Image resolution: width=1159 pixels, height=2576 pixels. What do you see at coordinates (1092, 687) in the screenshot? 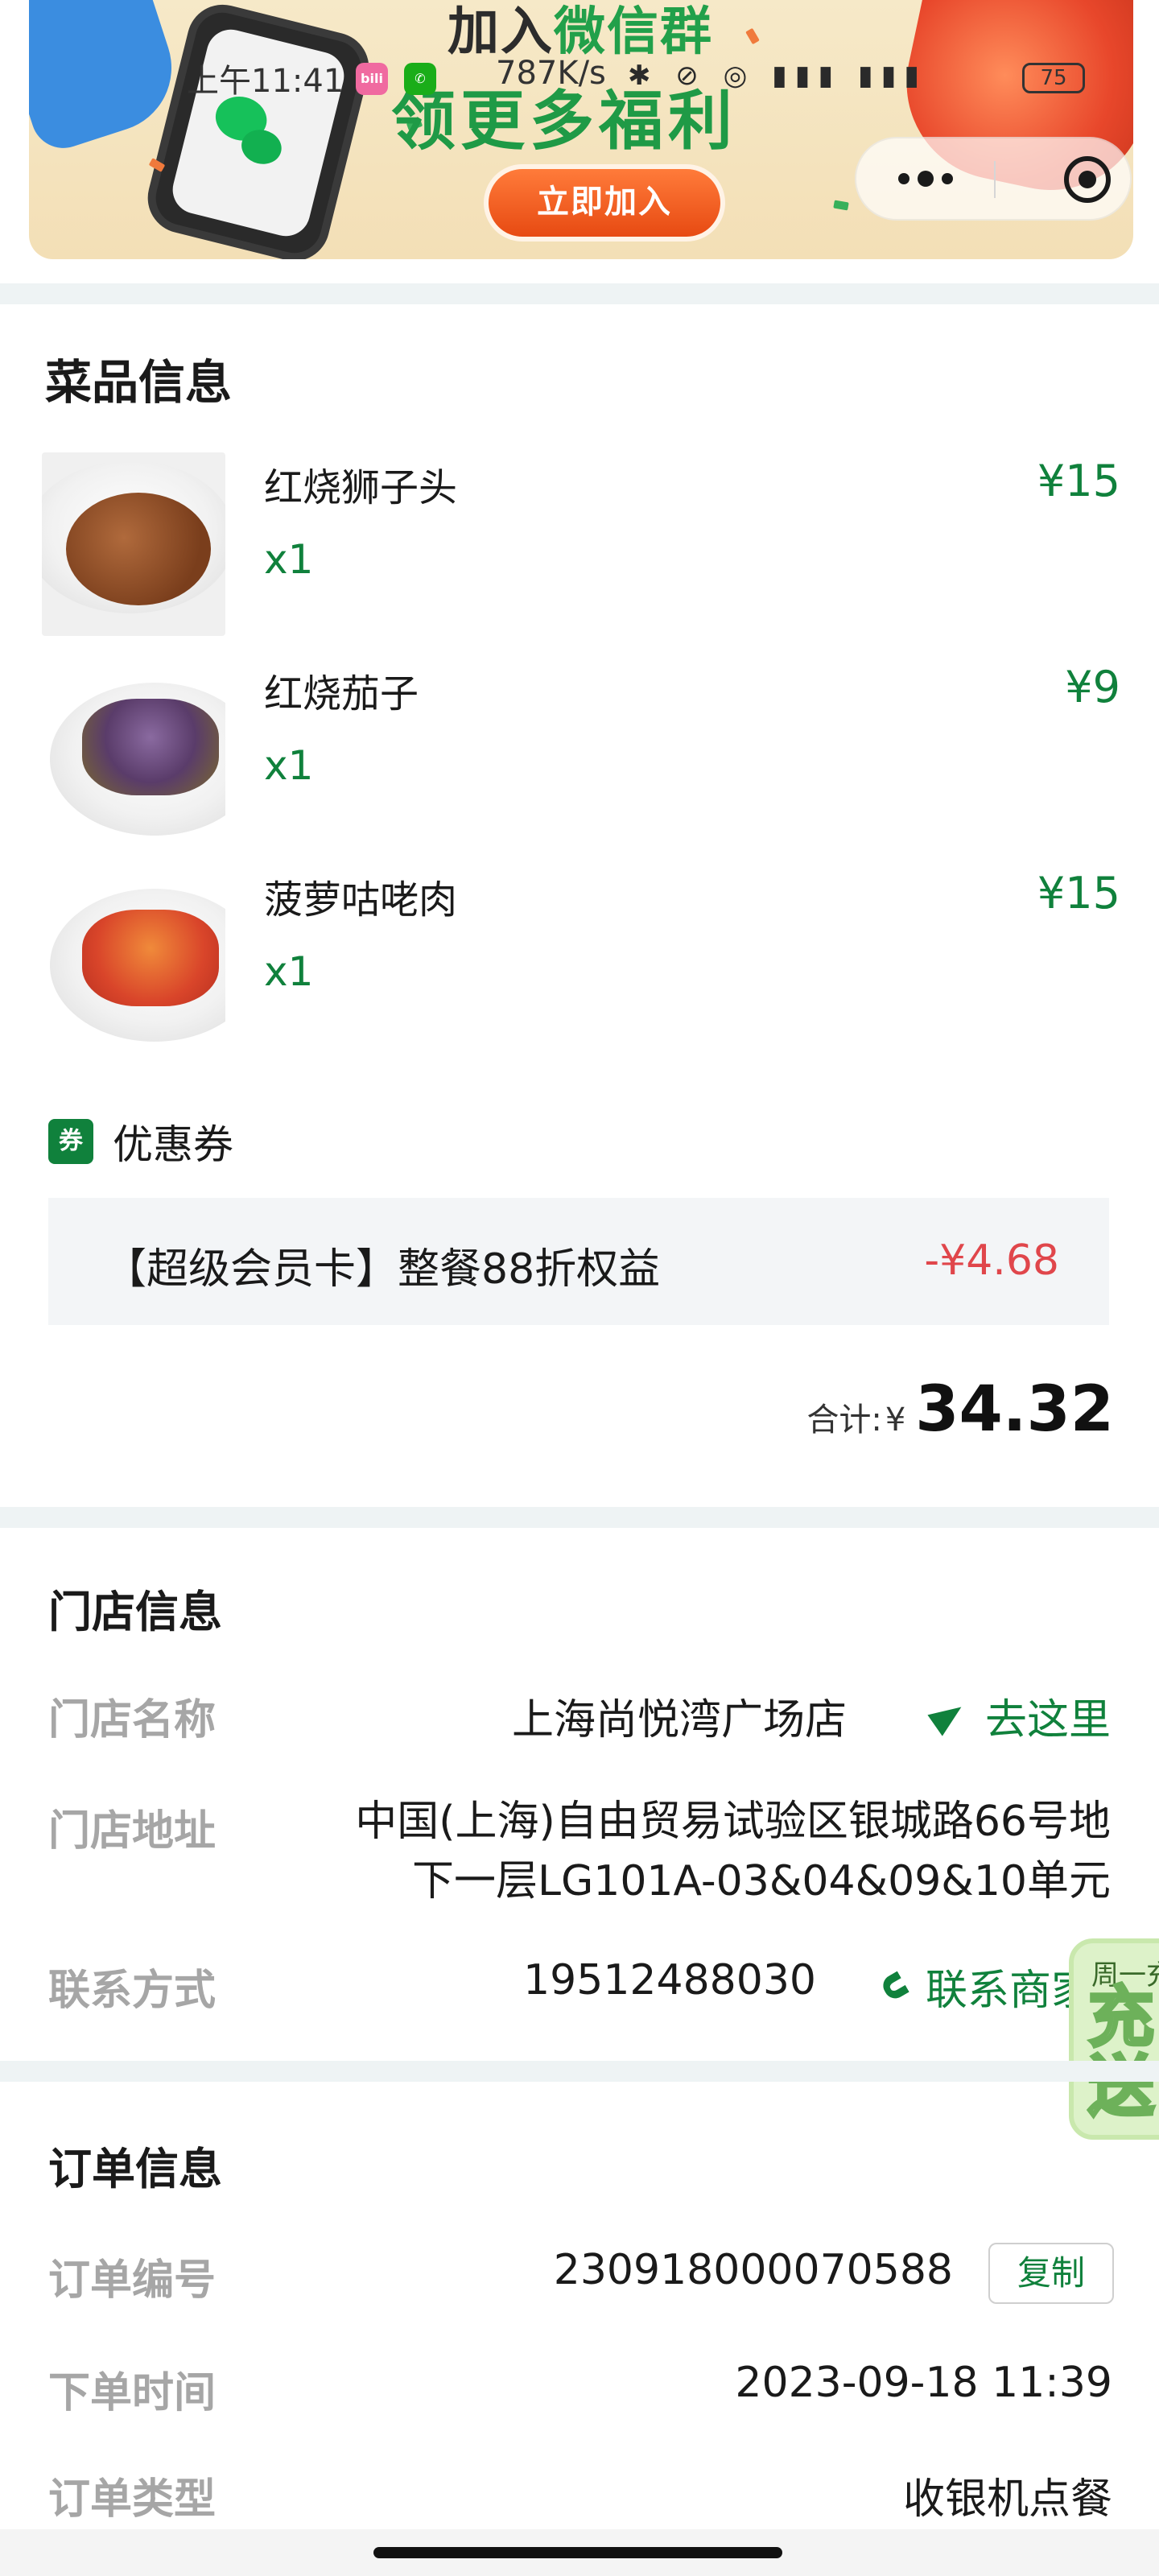
I see `dish-price: ¥9` at bounding box center [1092, 687].